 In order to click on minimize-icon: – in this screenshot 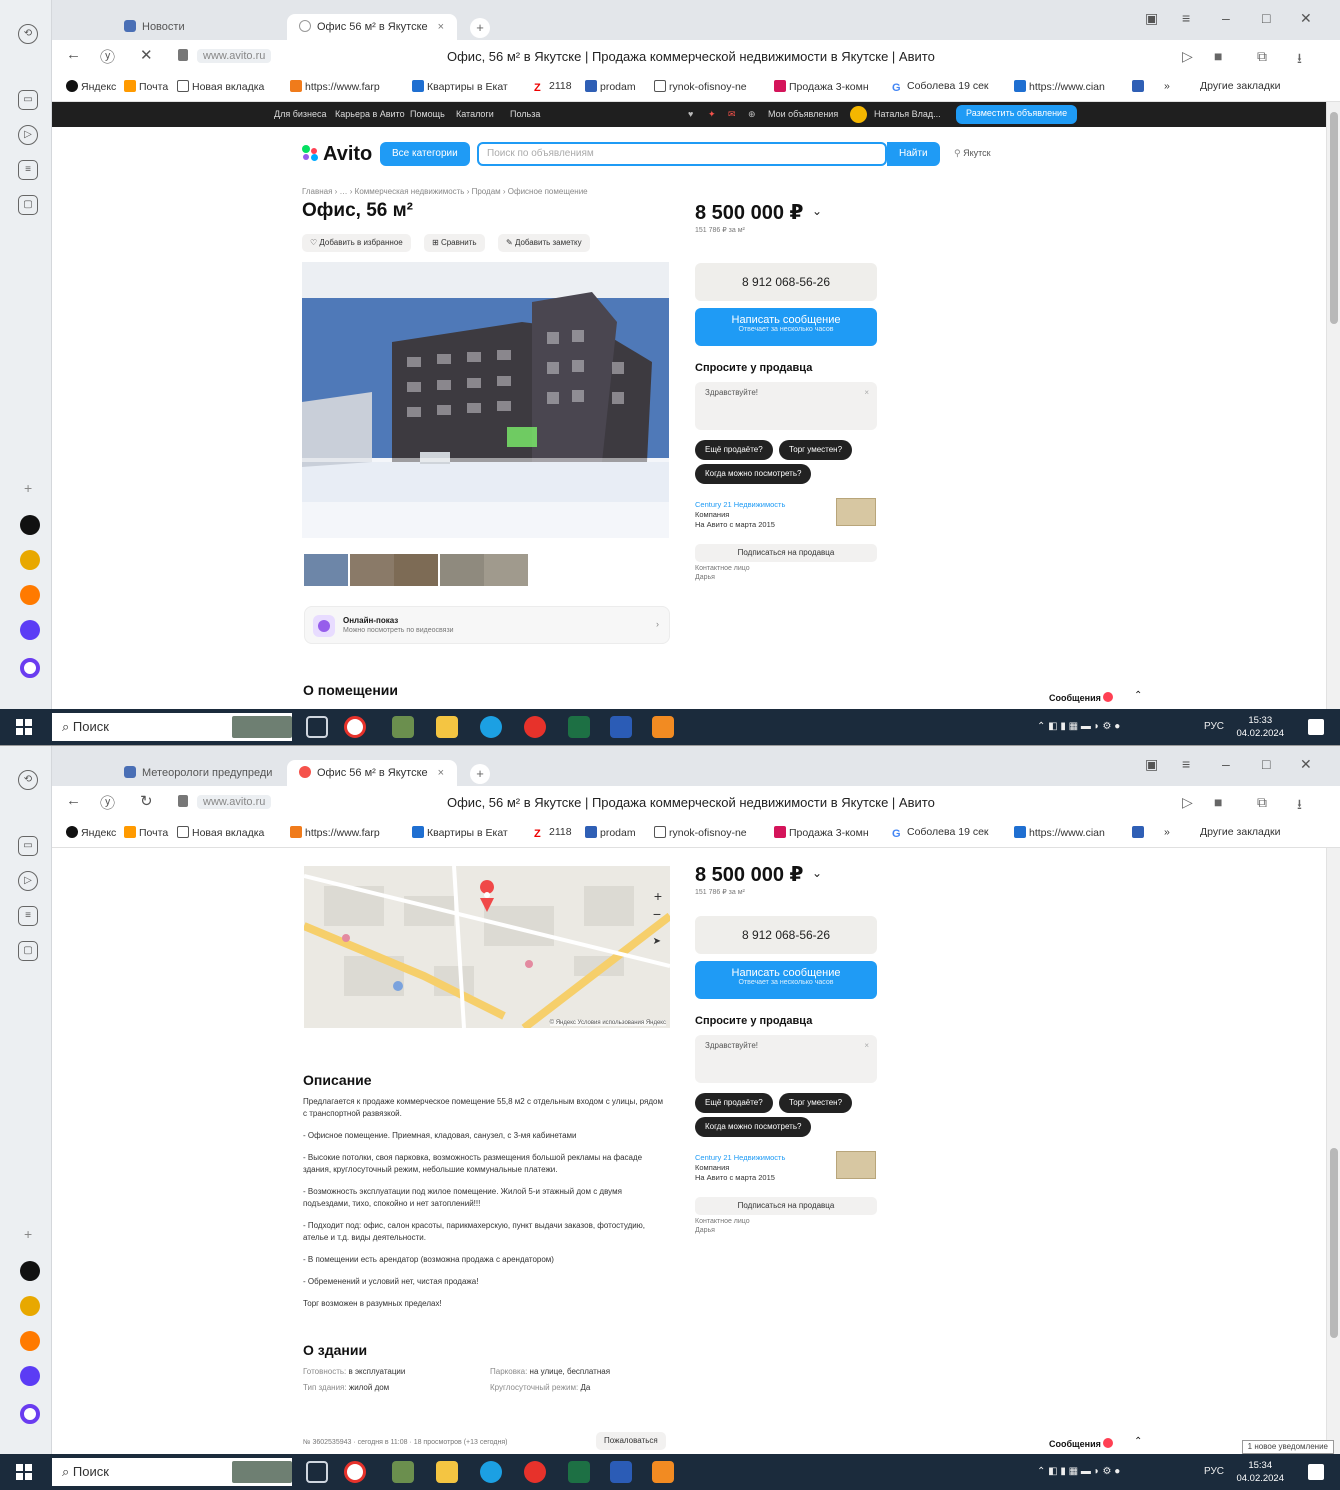, I will do `click(1226, 764)`.